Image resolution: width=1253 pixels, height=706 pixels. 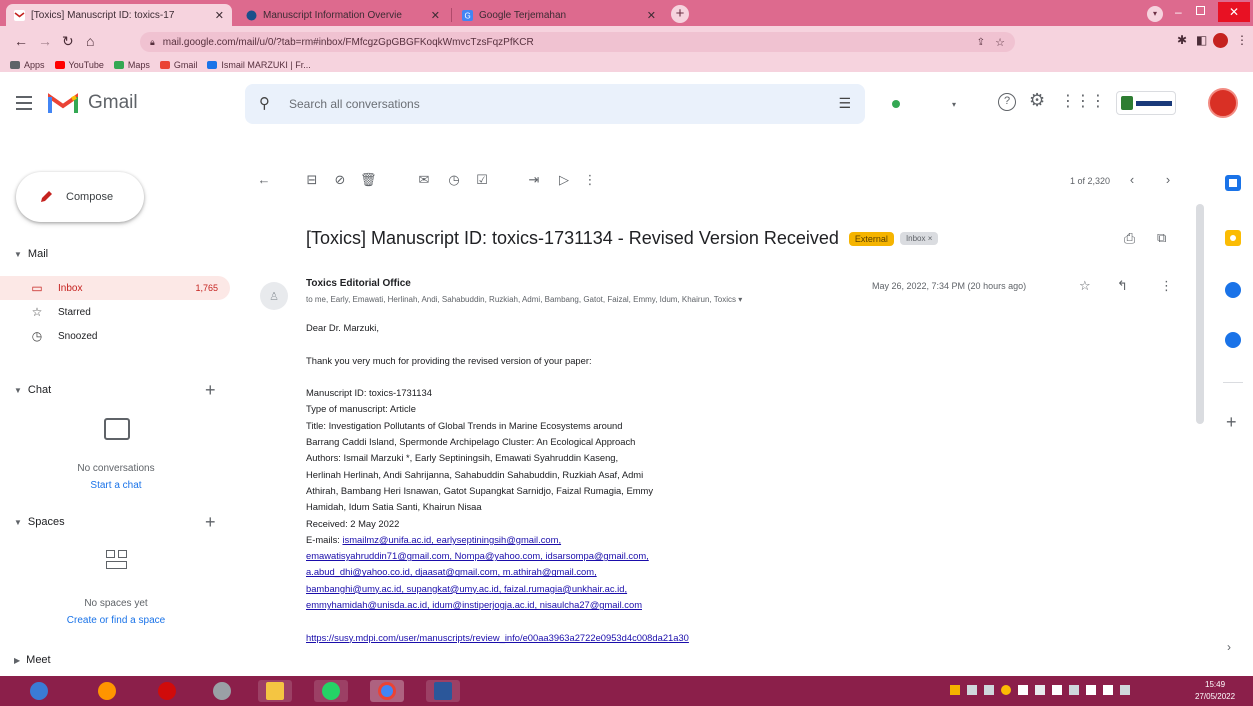 I want to click on bookmark-gmail: Gmail, so click(x=178, y=65).